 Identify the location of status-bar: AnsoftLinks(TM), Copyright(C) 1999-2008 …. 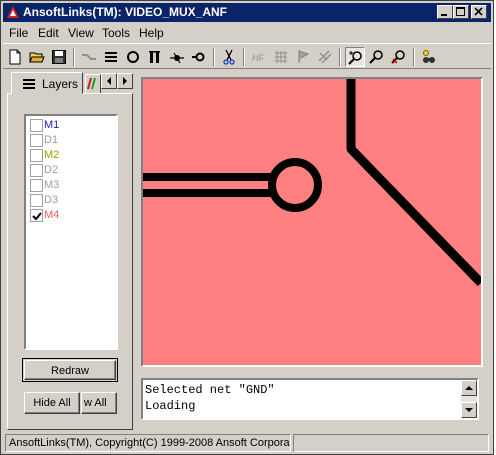
(247, 442).